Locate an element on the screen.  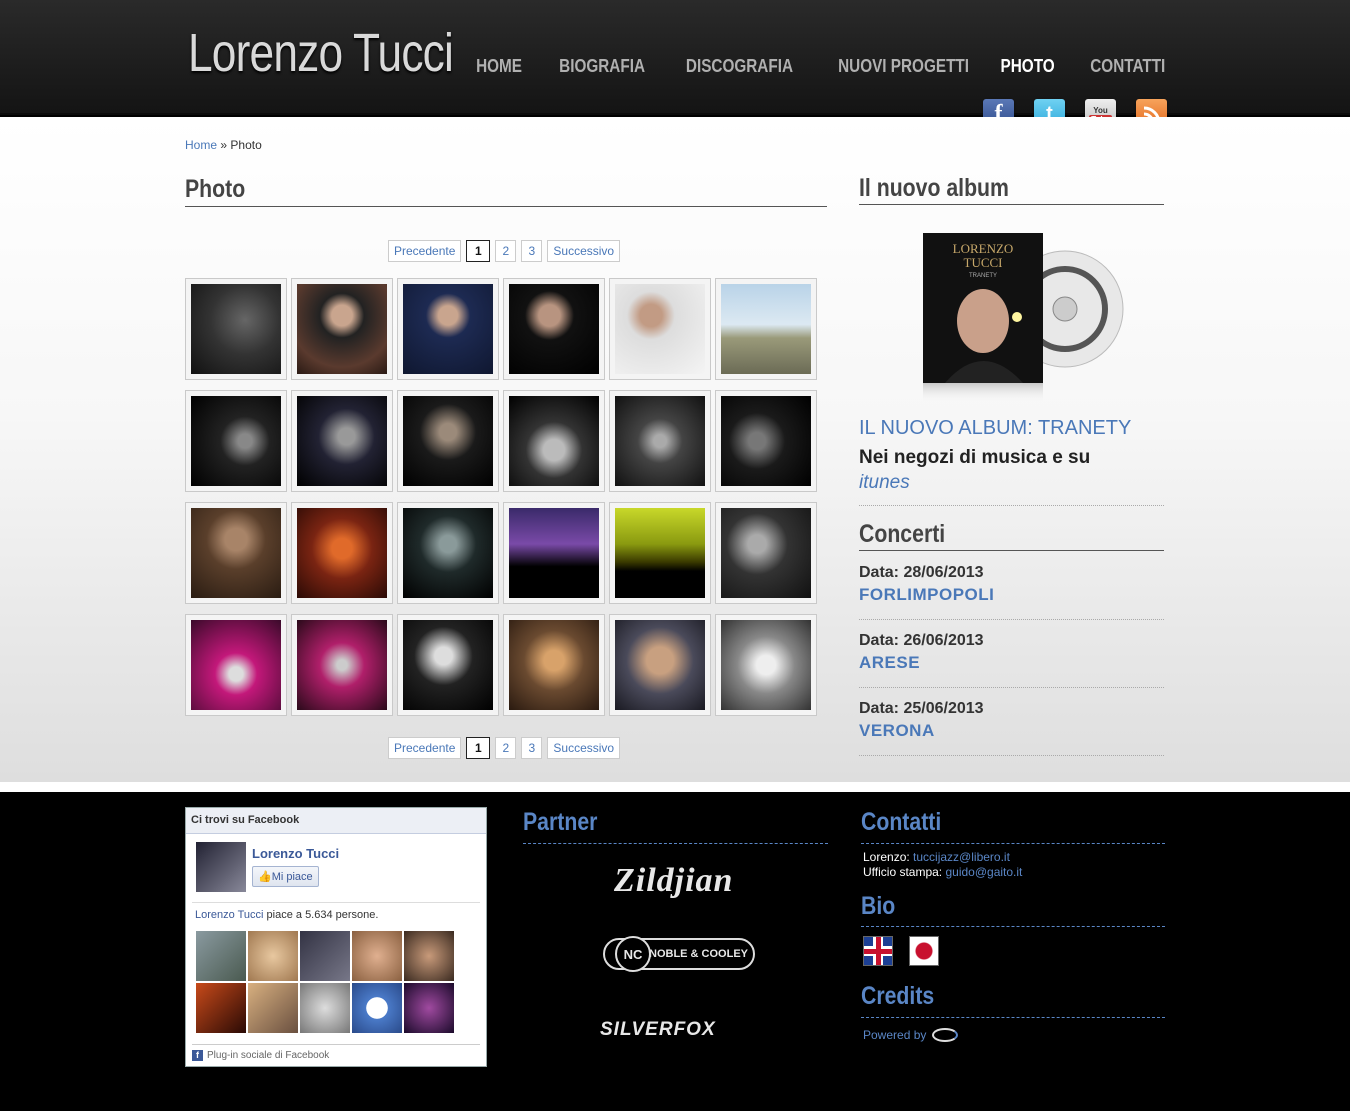
nav-nuovi-progetti: NUOVI PROGETTI is located at coordinates (903, 66).